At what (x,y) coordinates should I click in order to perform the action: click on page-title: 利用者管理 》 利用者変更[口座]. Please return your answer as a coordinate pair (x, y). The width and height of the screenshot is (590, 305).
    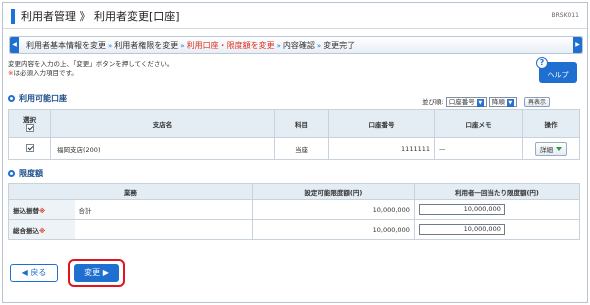
    Looking at the image, I should click on (100, 16).